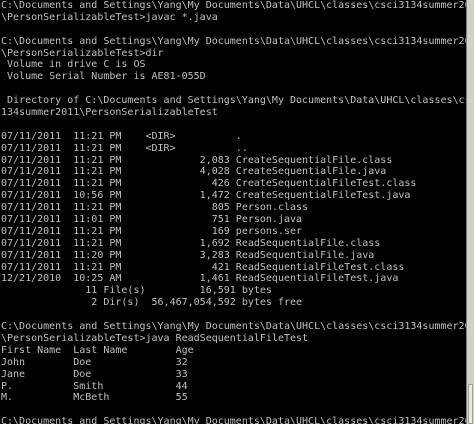 The width and height of the screenshot is (474, 424). Describe the element at coordinates (94, 398) in the screenshot. I see `console-line: M. McBeth 55` at that location.